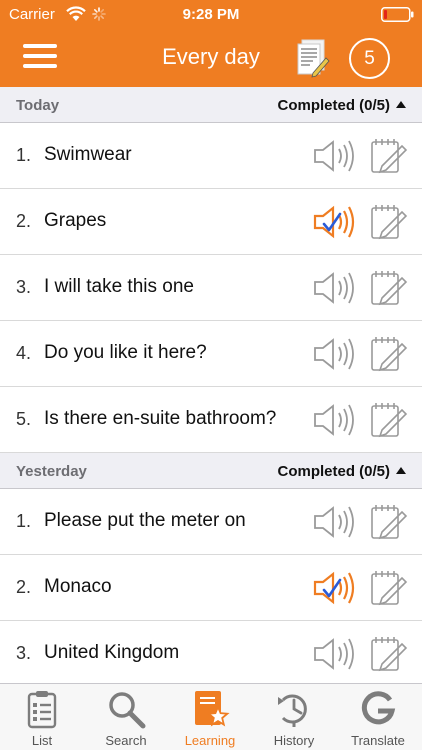 The height and width of the screenshot is (750, 422). What do you see at coordinates (294, 740) in the screenshot?
I see `tab-label: History` at bounding box center [294, 740].